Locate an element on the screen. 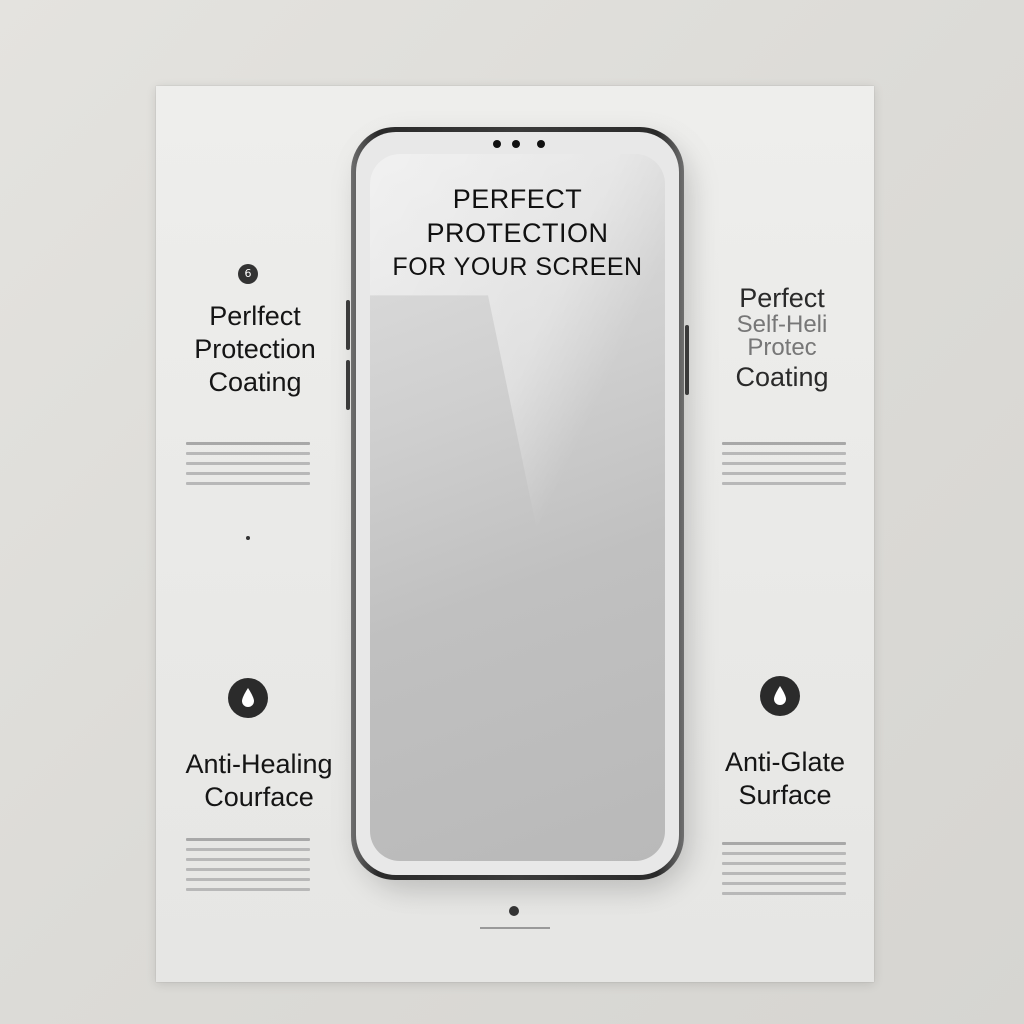 The height and width of the screenshot is (1024, 1024). feature-title-line: Protec is located at coordinates (782, 347).